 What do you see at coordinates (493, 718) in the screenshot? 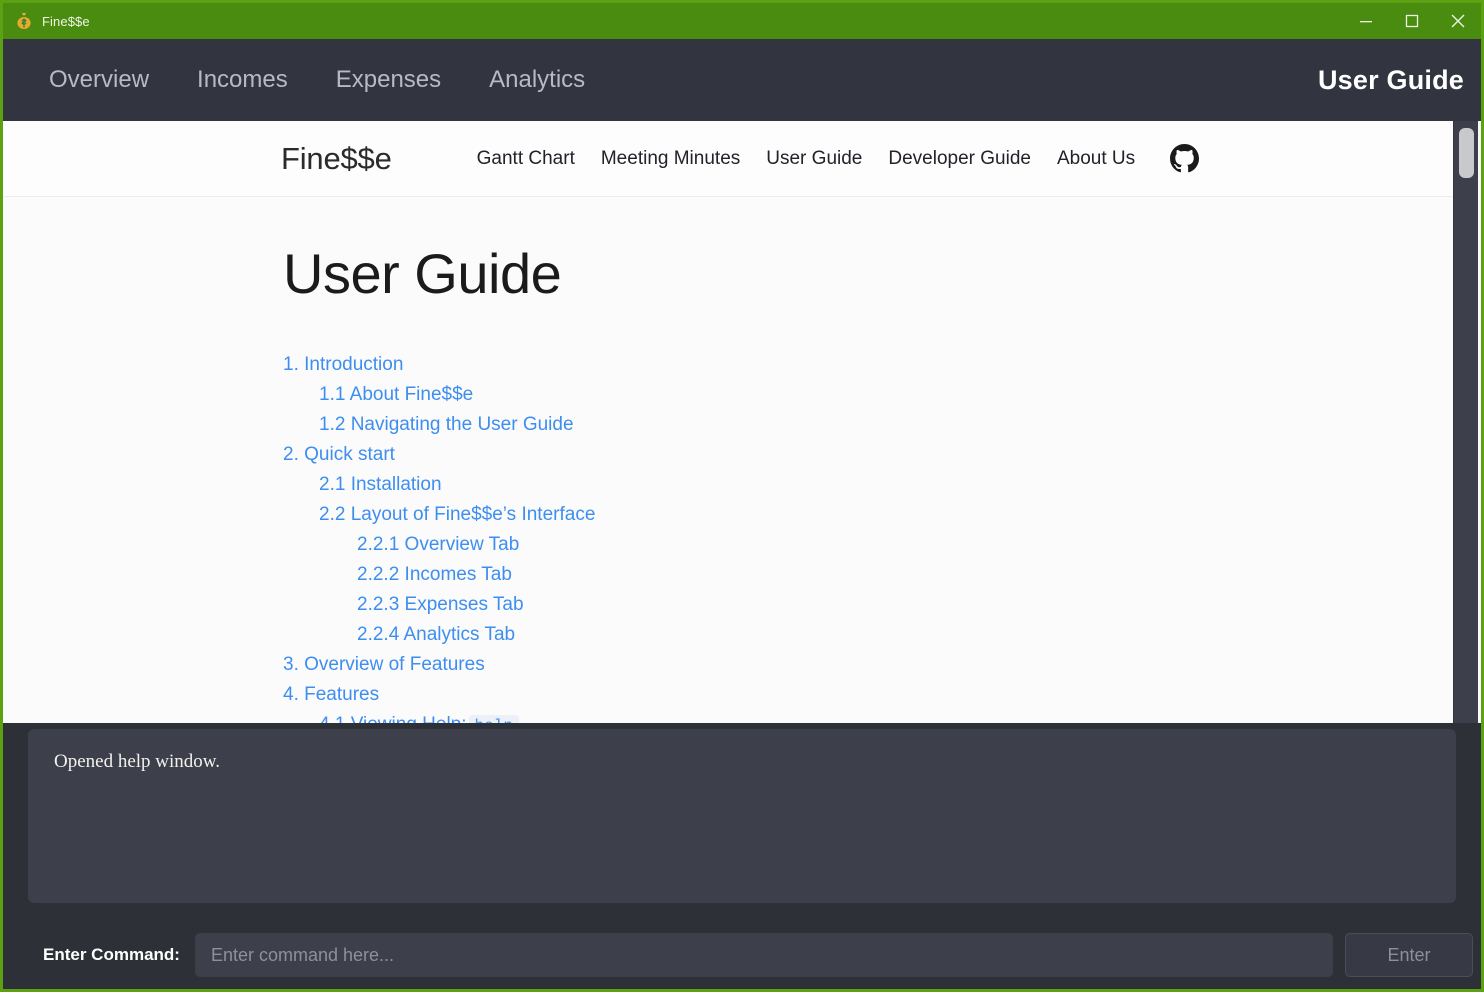
I see `help-command-code: help` at bounding box center [493, 718].